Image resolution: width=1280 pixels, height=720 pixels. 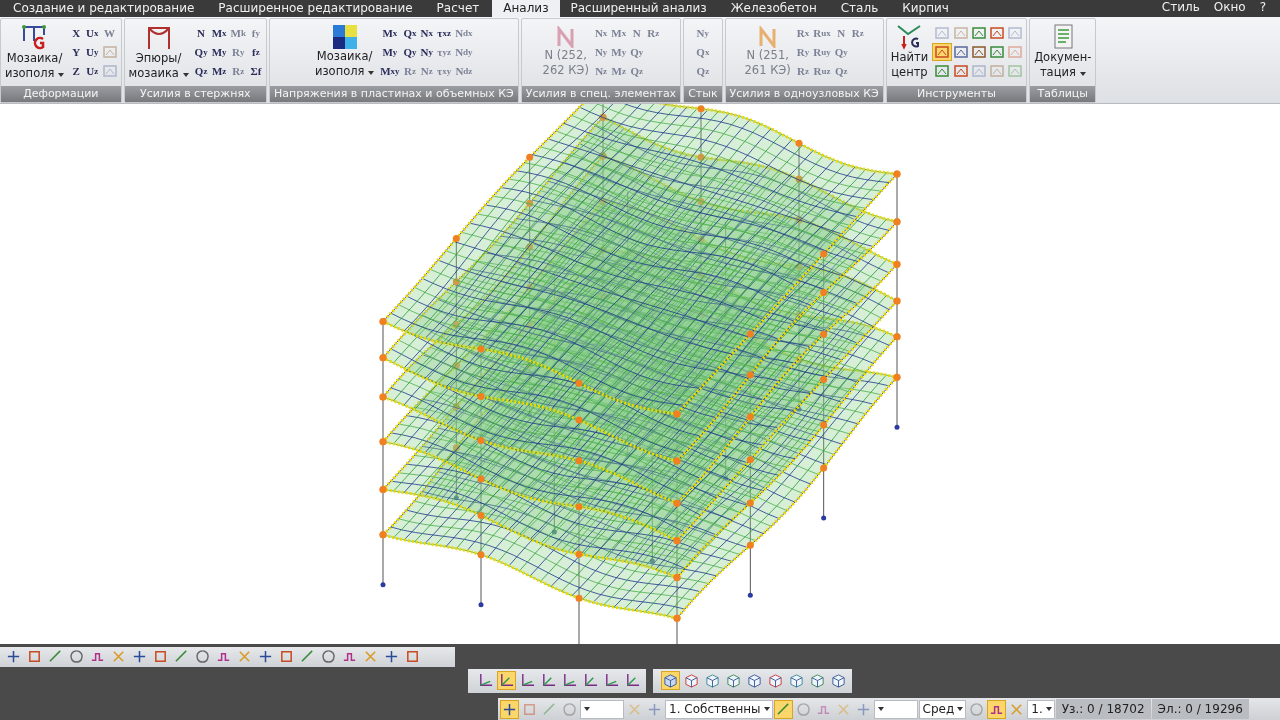 What do you see at coordinates (61, 93) in the screenshot?
I see `group-title: Деформации` at bounding box center [61, 93].